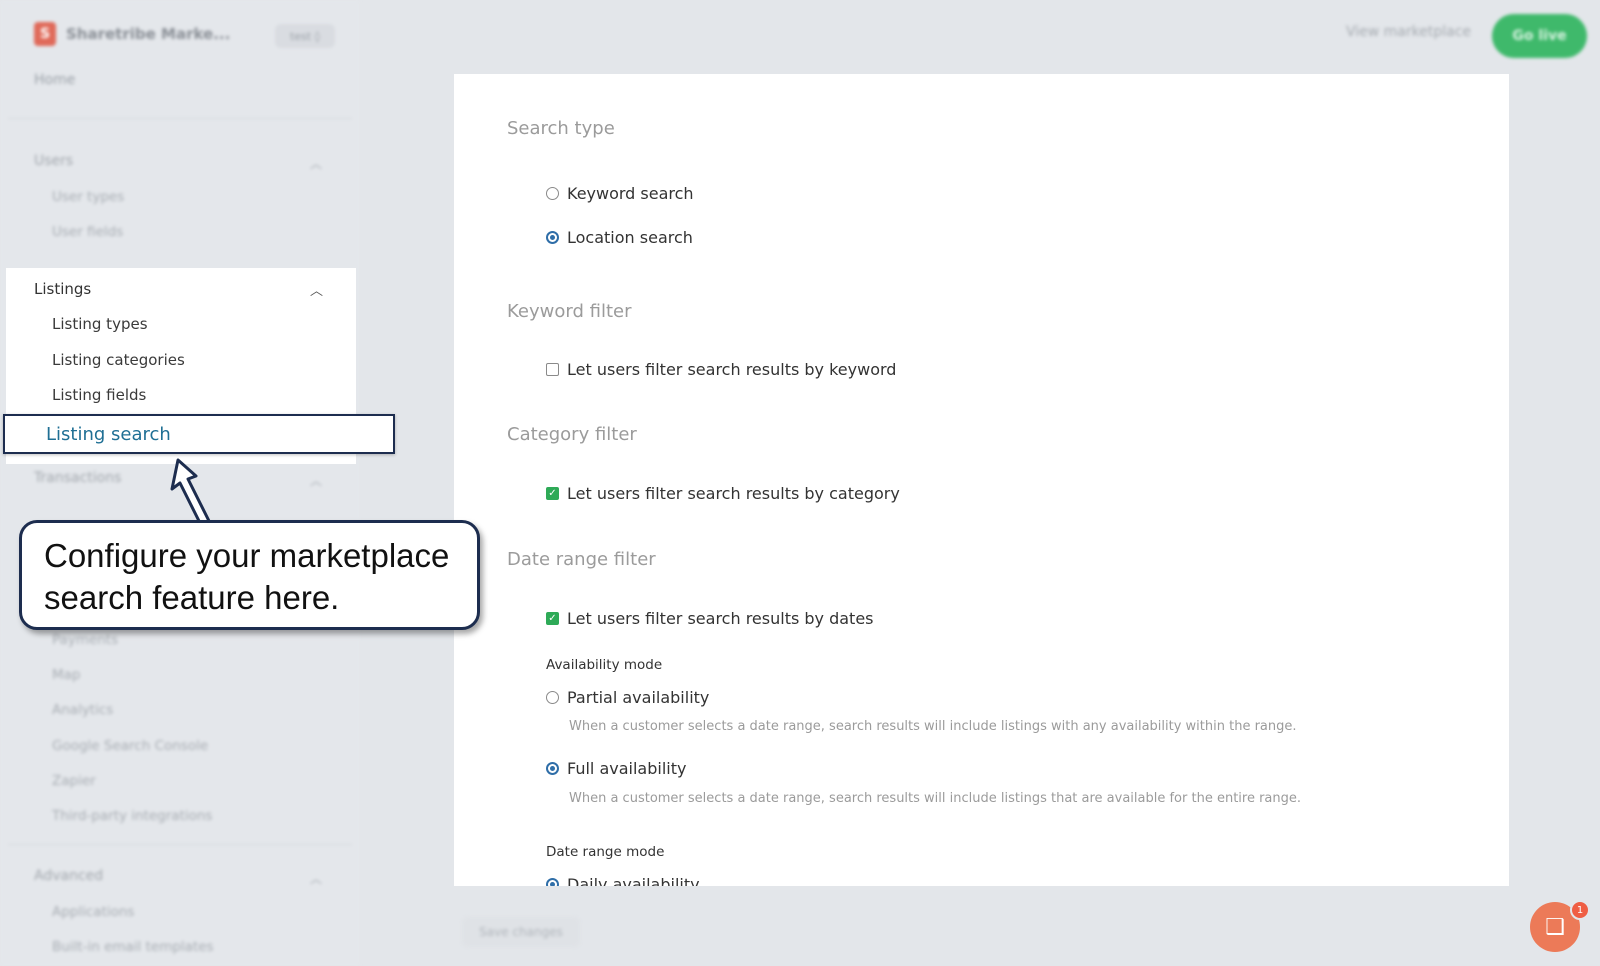 The width and height of the screenshot is (1600, 966). What do you see at coordinates (521, 932) in the screenshot?
I see `save-changes-button: Save changes` at bounding box center [521, 932].